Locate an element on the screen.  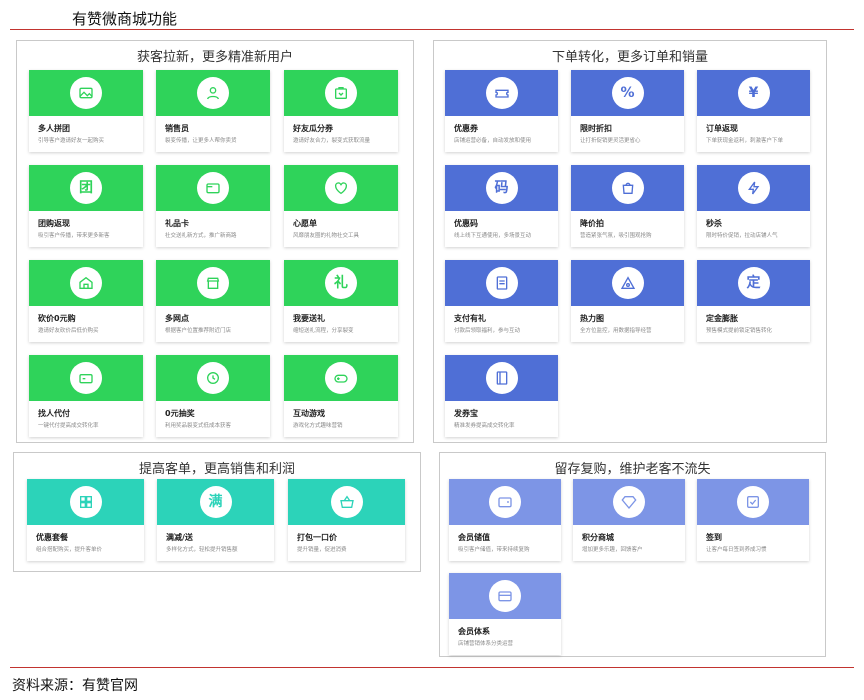
card-description: 邀请好友合力，裂变式获取流量 is located at coordinates (332, 141).